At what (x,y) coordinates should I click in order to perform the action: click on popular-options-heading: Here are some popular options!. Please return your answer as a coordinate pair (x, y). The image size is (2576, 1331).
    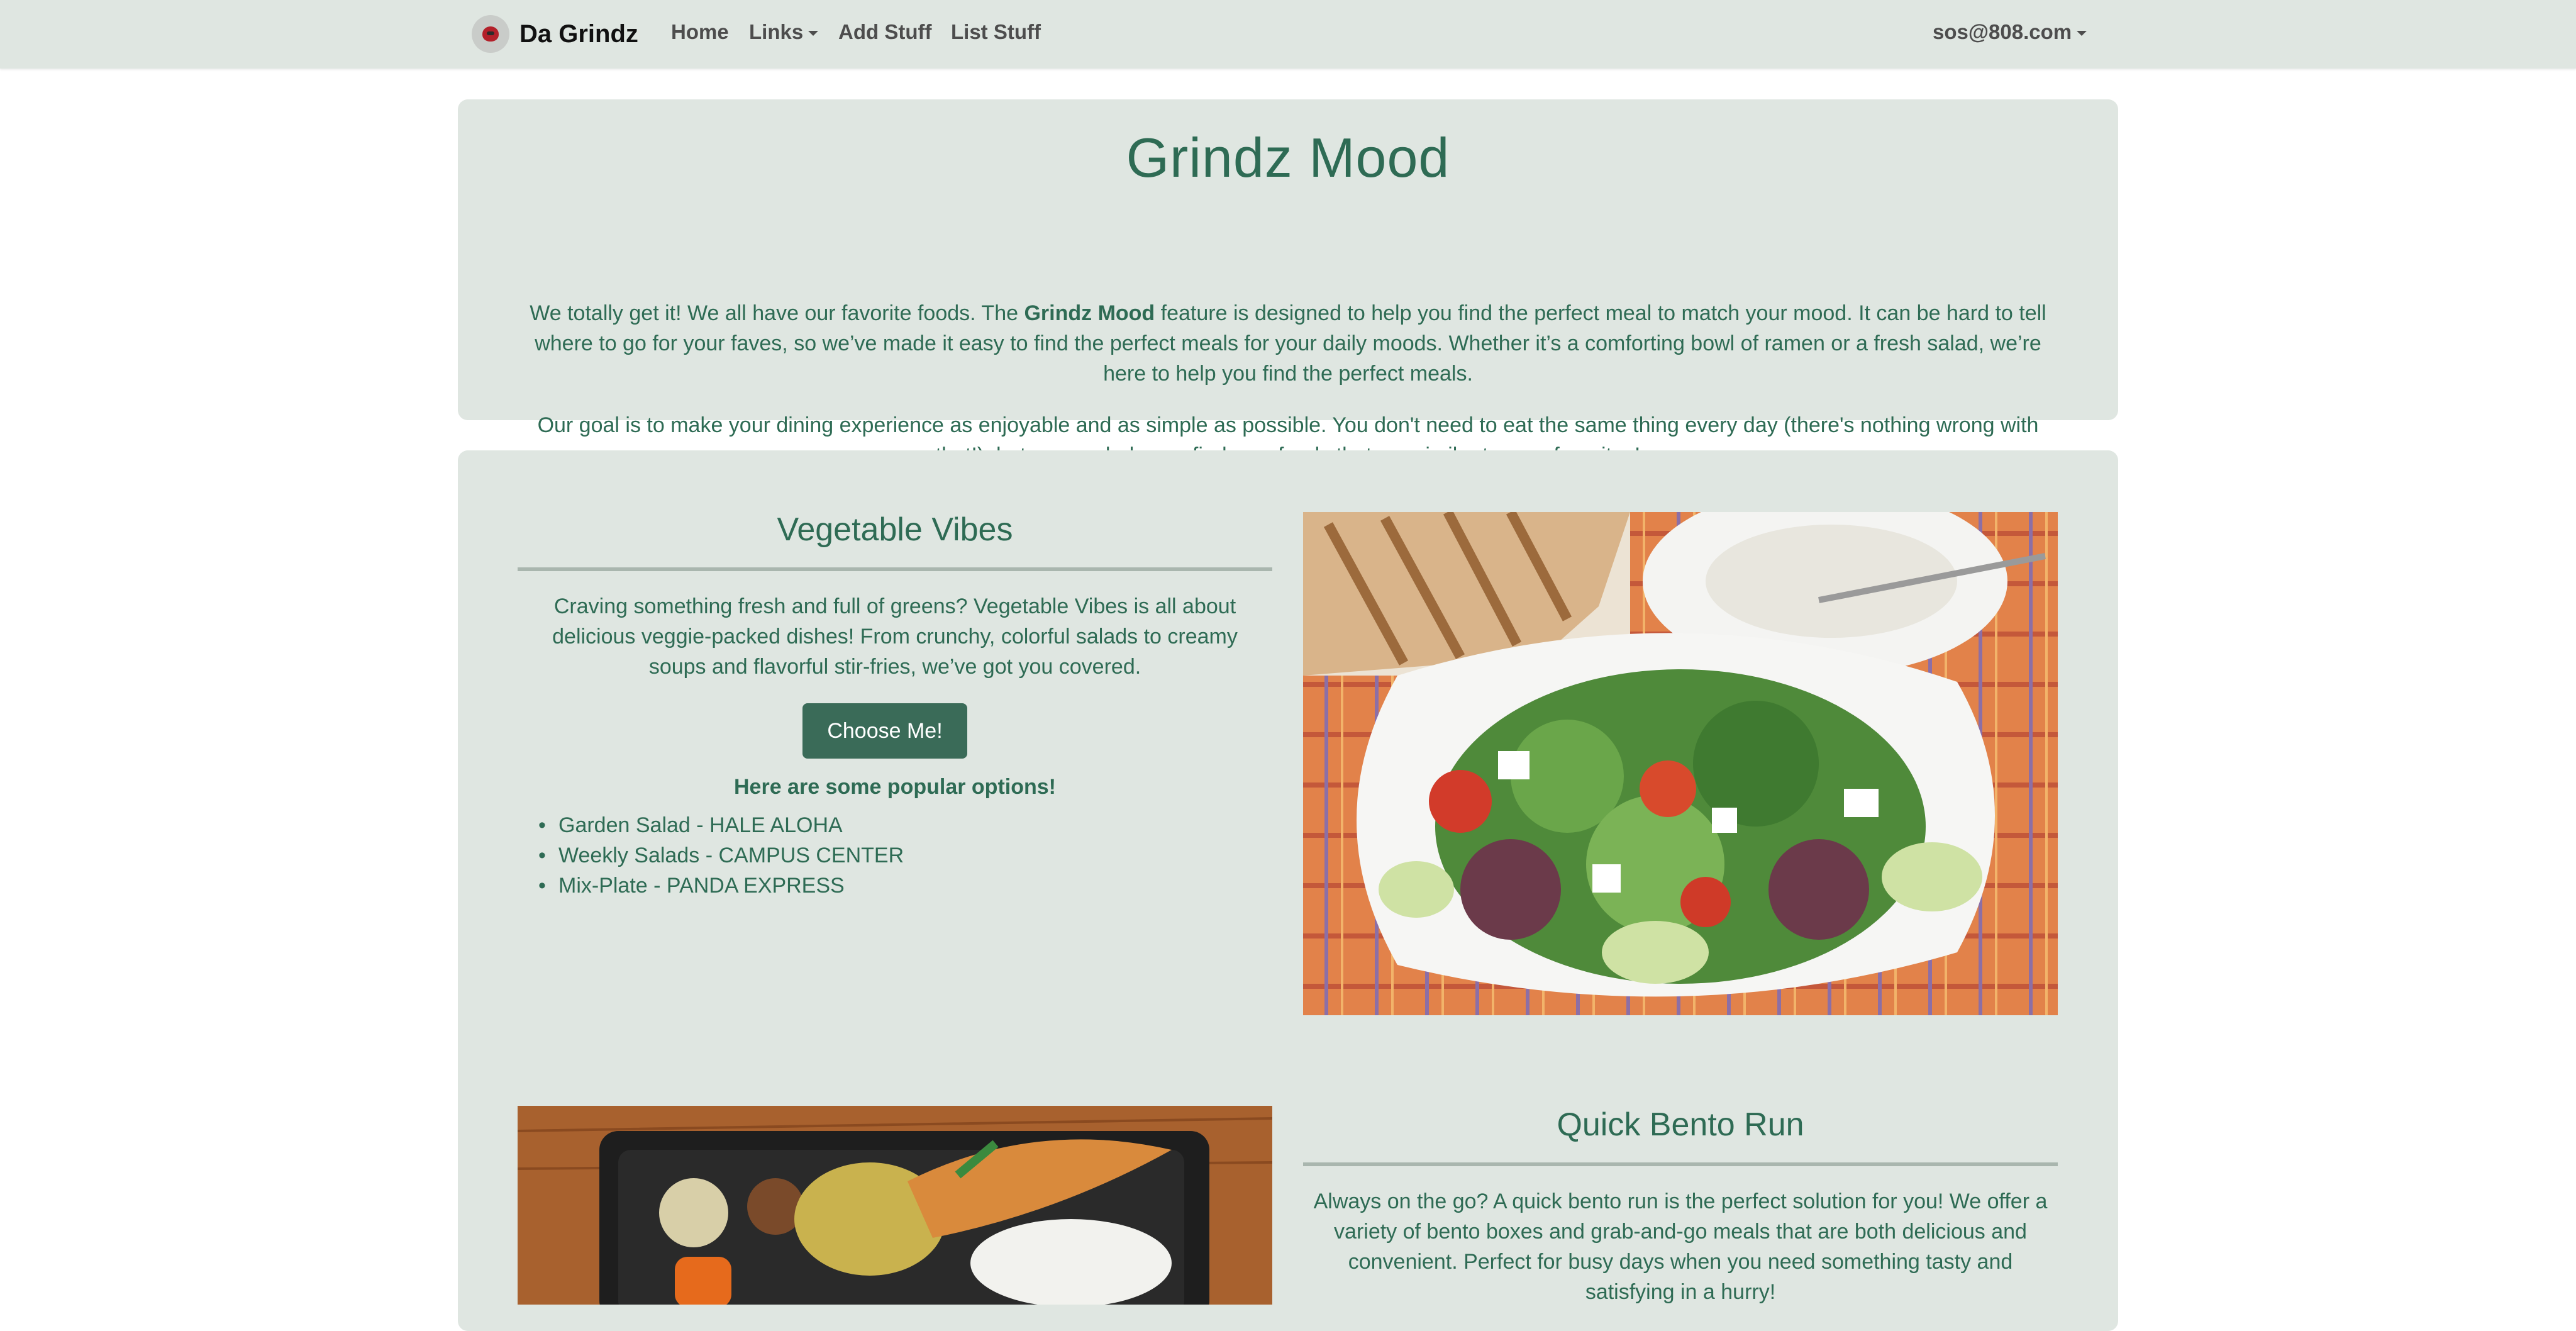
    Looking at the image, I should click on (895, 787).